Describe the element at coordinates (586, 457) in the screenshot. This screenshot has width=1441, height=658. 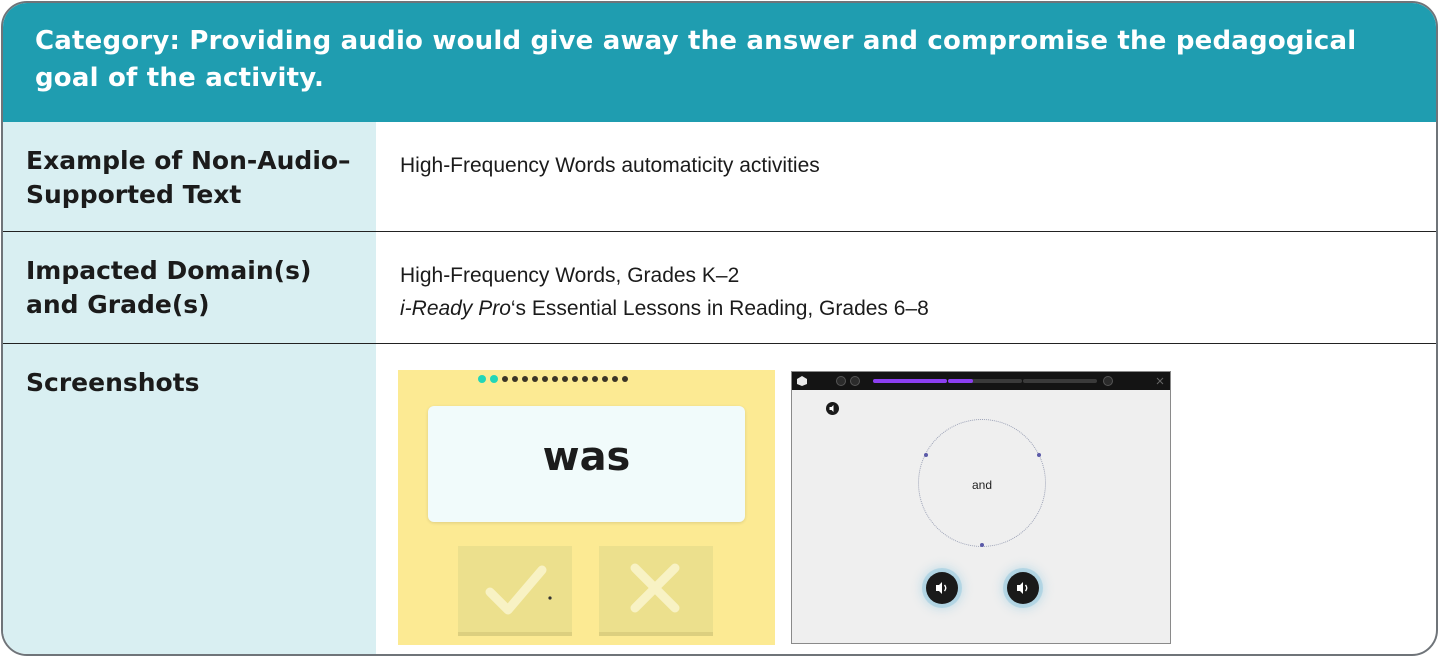
I see `sight-word: was` at that location.